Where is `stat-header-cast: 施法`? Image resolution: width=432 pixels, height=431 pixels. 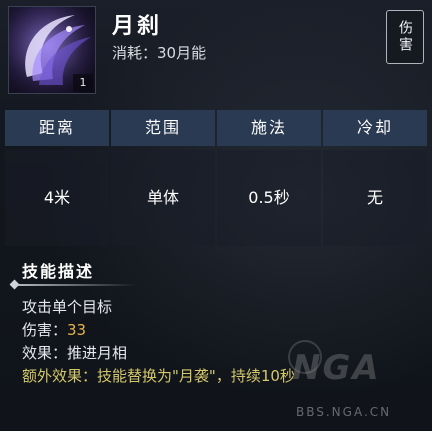 stat-header-cast: 施法 is located at coordinates (269, 128).